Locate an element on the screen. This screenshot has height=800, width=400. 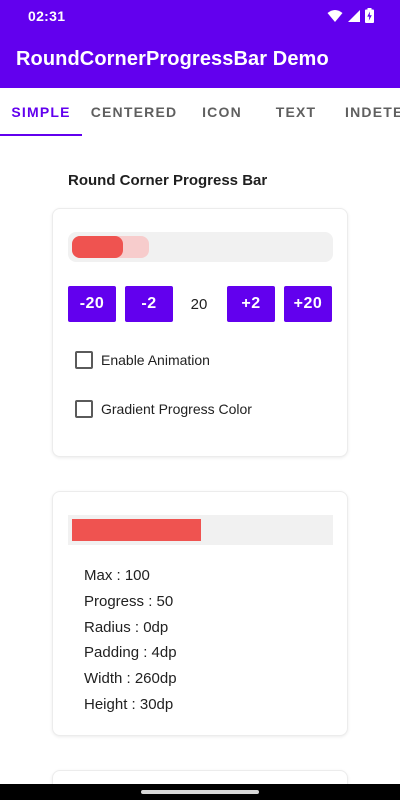
progress-bar-primary is located at coordinates (98, 247).